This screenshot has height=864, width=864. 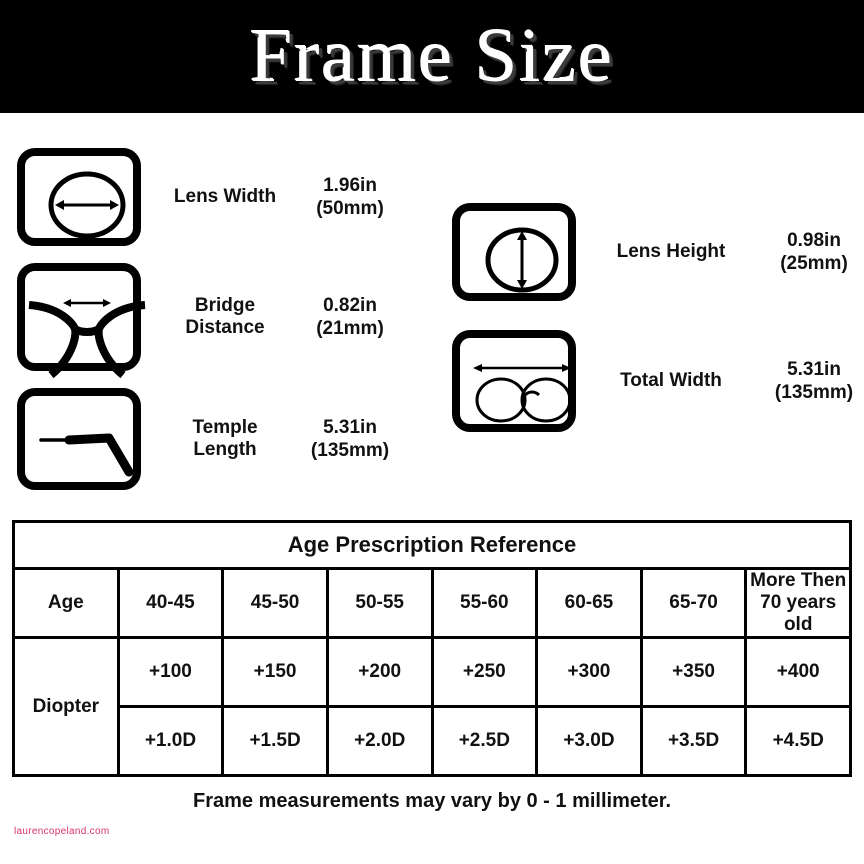 What do you see at coordinates (379, 672) in the screenshot?
I see `table-cell-diopter: +200` at bounding box center [379, 672].